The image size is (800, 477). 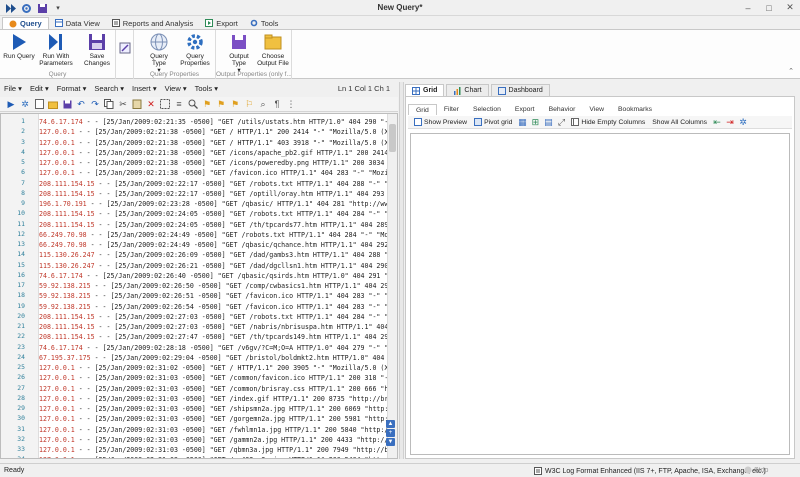 I want to click on stop-button: Stop, so click(x=756, y=470).